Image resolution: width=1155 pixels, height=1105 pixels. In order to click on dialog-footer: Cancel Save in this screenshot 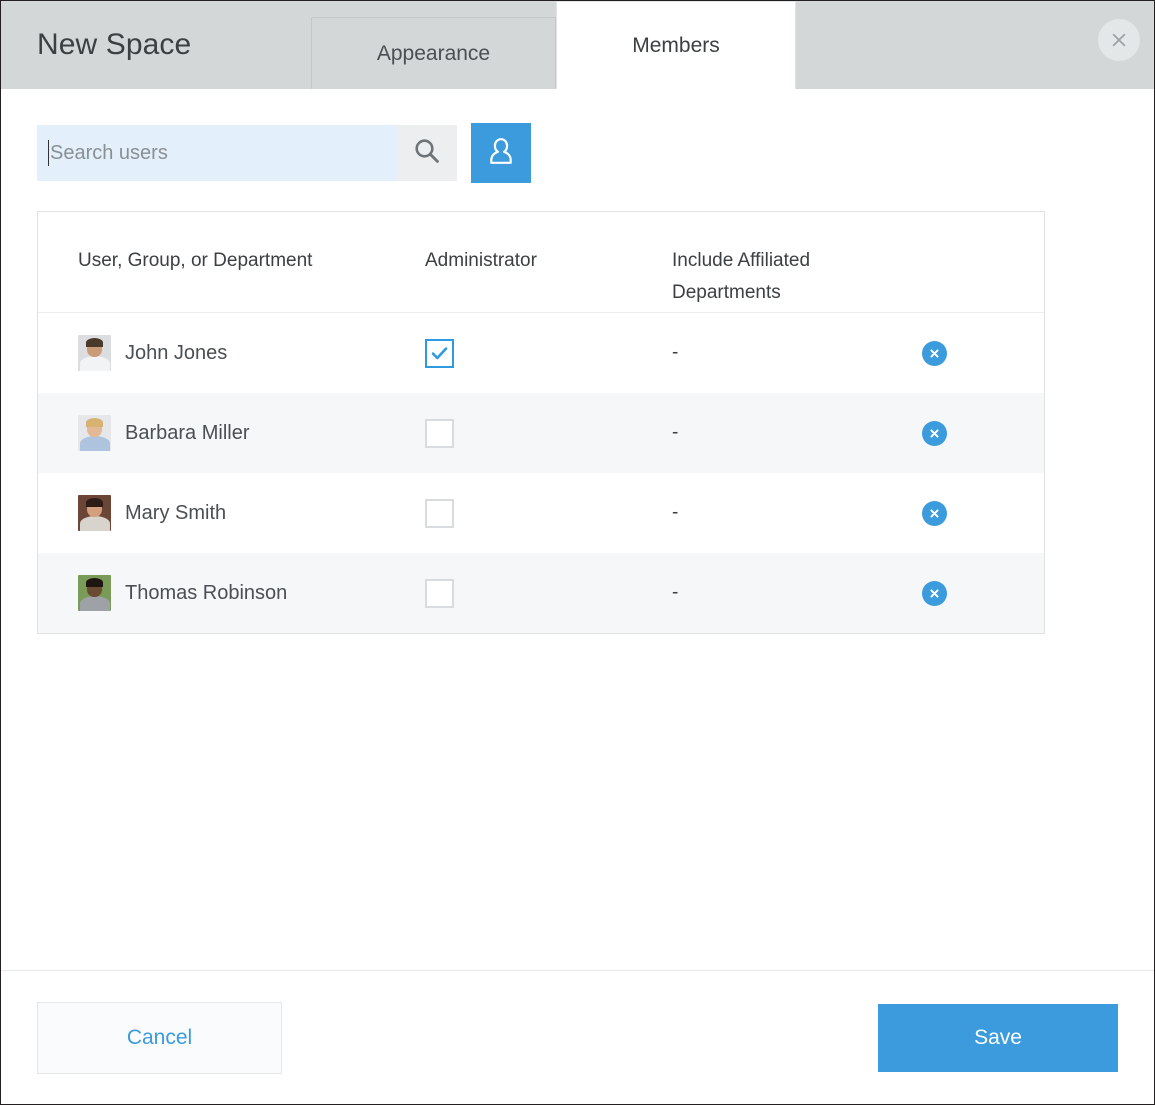, I will do `click(577, 1037)`.